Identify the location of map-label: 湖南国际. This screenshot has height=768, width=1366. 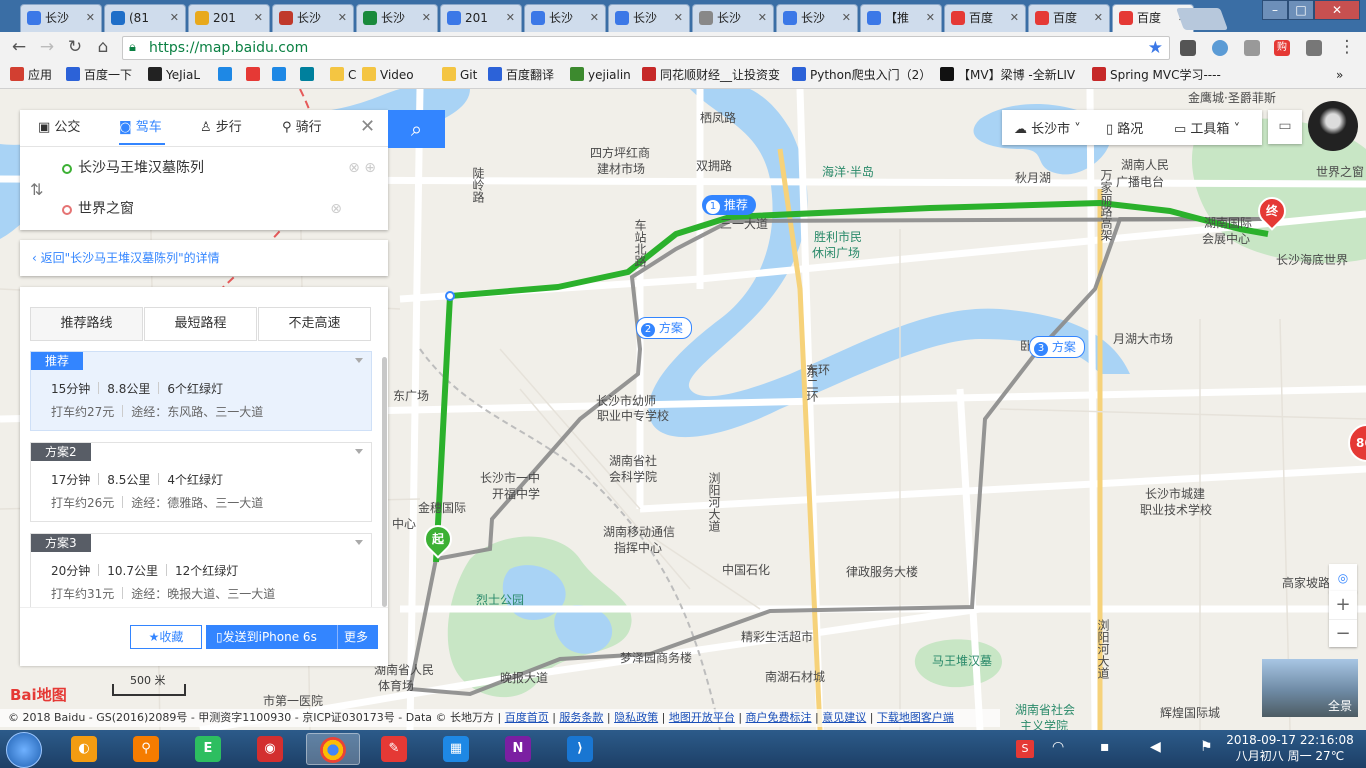
(1228, 222).